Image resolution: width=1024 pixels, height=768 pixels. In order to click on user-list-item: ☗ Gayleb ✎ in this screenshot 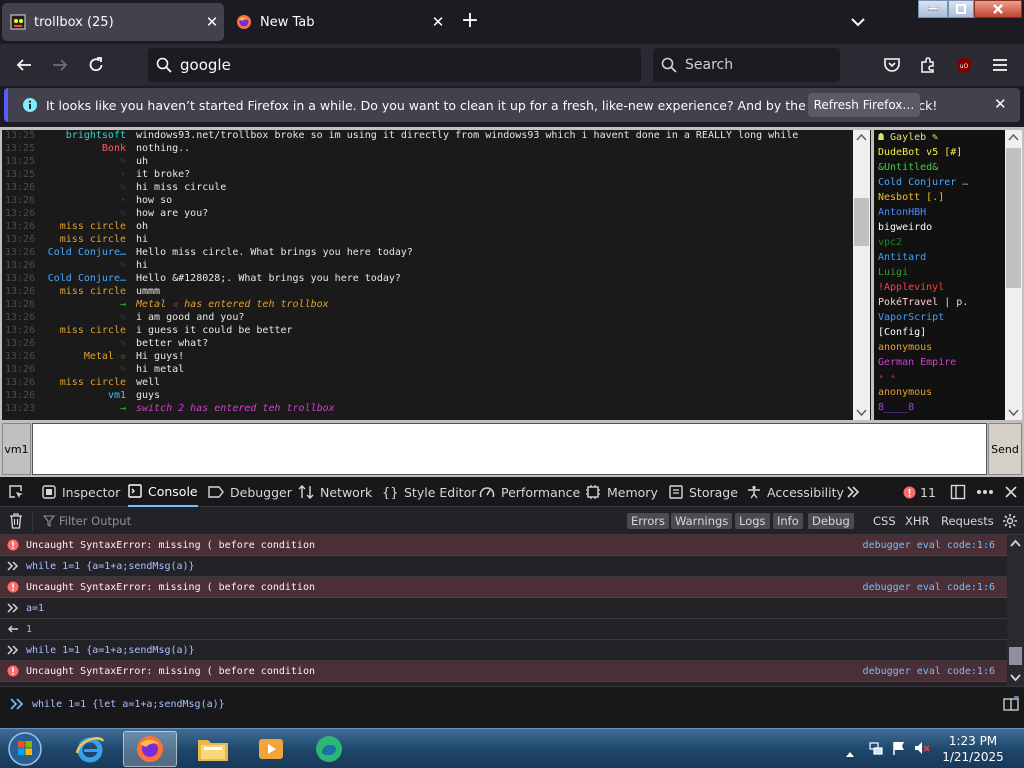, I will do `click(948, 137)`.